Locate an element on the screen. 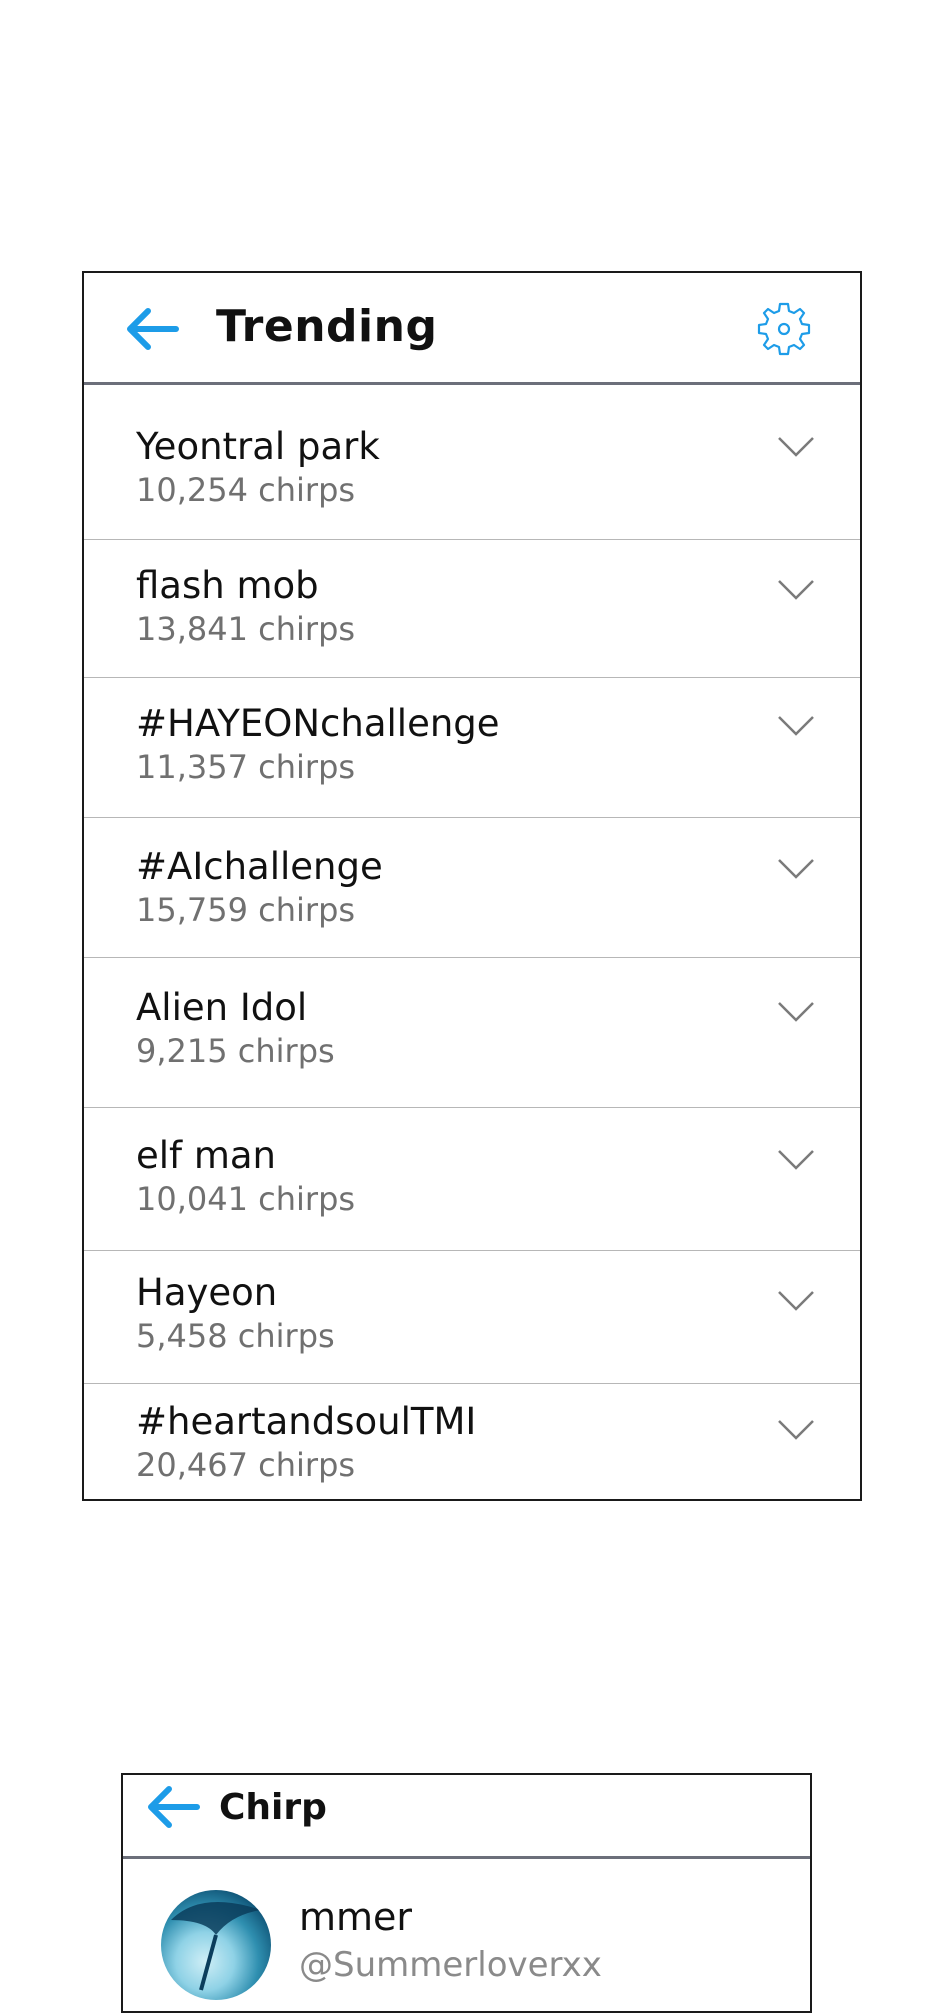 The width and height of the screenshot is (940, 2013). trend-topic: Alien Idol is located at coordinates (222, 1007).